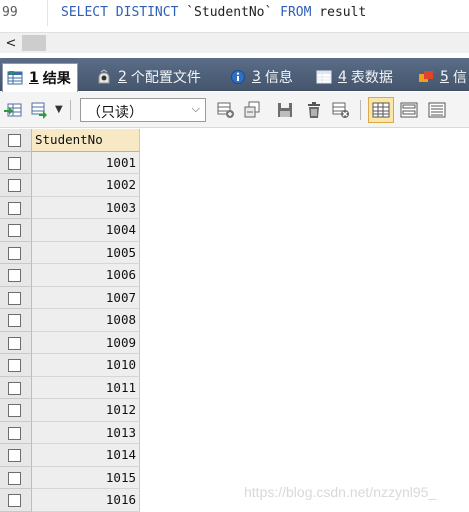 The height and width of the screenshot is (512, 469). I want to click on copy-row-icon, so click(252, 110).